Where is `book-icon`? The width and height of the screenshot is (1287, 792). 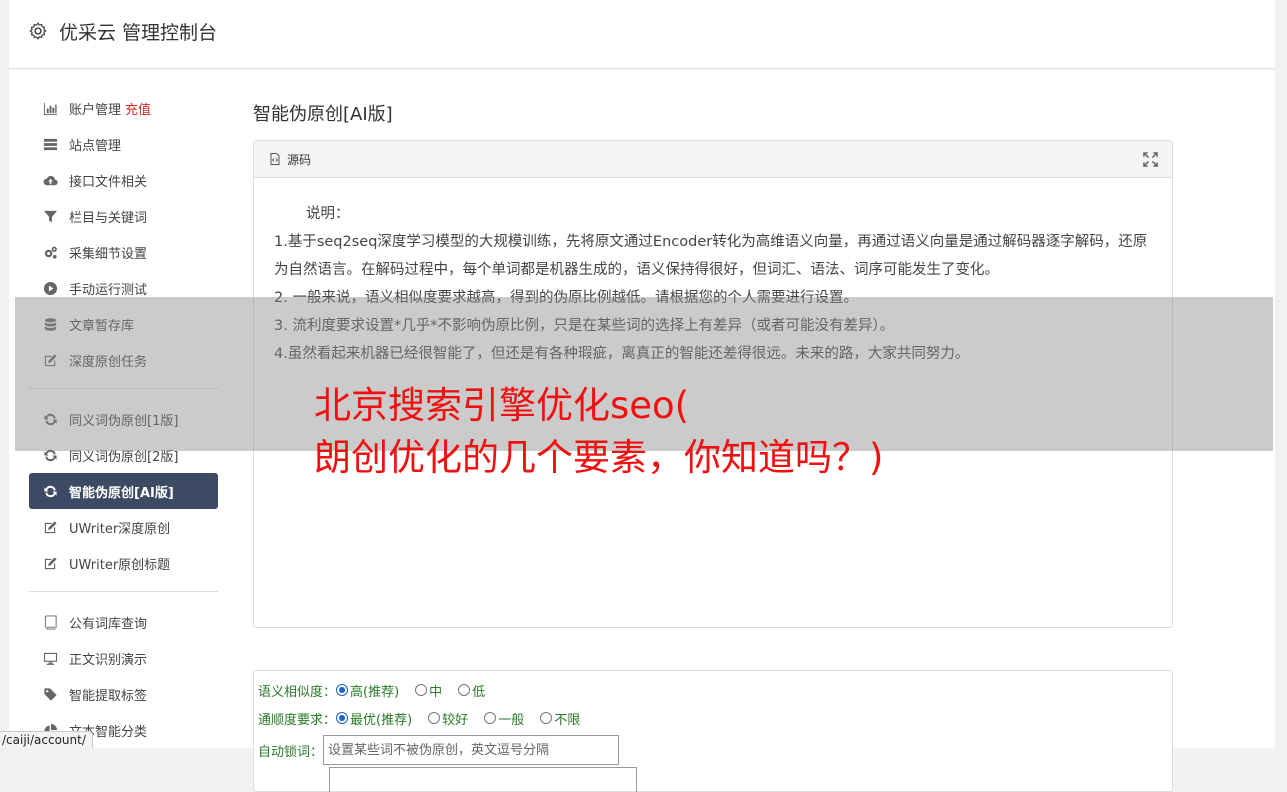
book-icon is located at coordinates (50, 622).